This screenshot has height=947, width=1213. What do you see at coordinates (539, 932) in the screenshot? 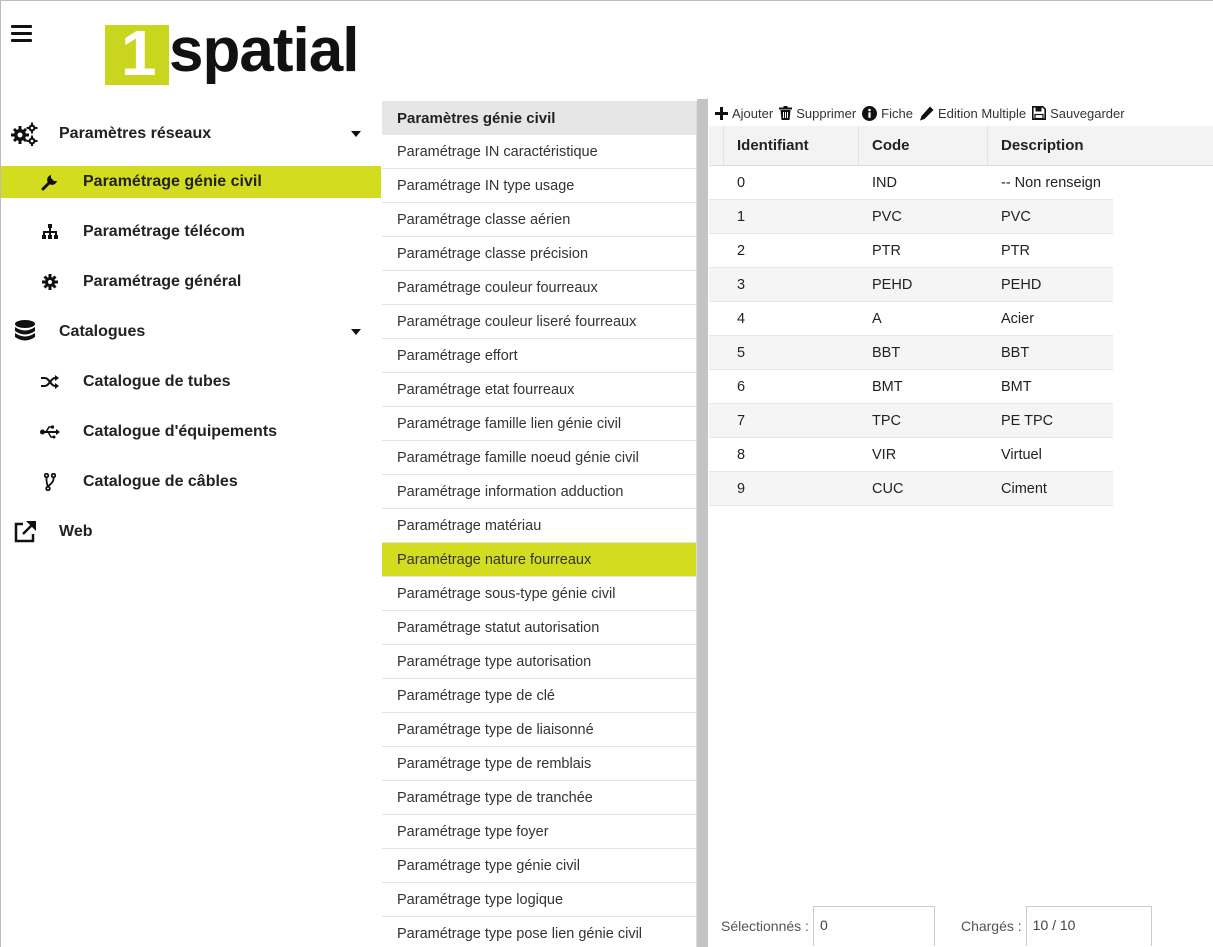
I see `parameter-list-item: Paramétrage type pose lien génie civil` at bounding box center [539, 932].